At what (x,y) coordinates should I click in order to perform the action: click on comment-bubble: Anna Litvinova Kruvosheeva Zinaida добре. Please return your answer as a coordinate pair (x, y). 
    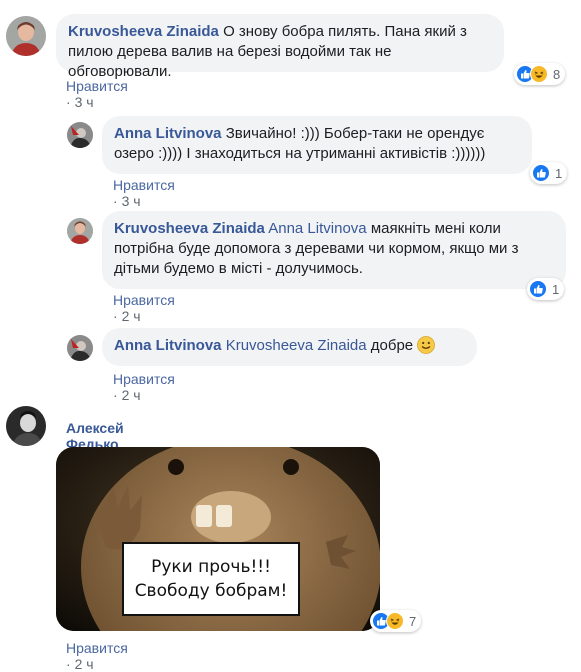
    Looking at the image, I should click on (289, 347).